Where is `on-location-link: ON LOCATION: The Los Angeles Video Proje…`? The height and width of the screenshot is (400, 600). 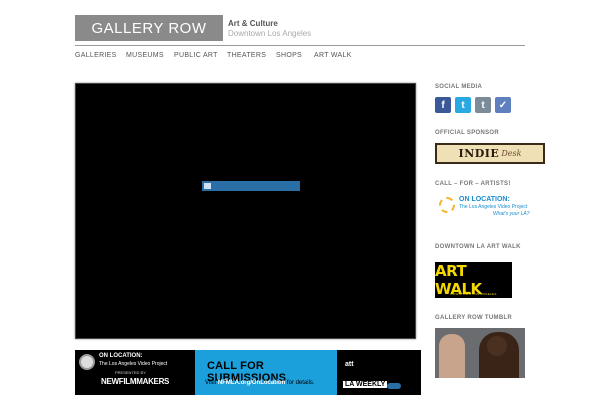 on-location-link: ON LOCATION: The Los Angeles Video Proje… is located at coordinates (490, 209).